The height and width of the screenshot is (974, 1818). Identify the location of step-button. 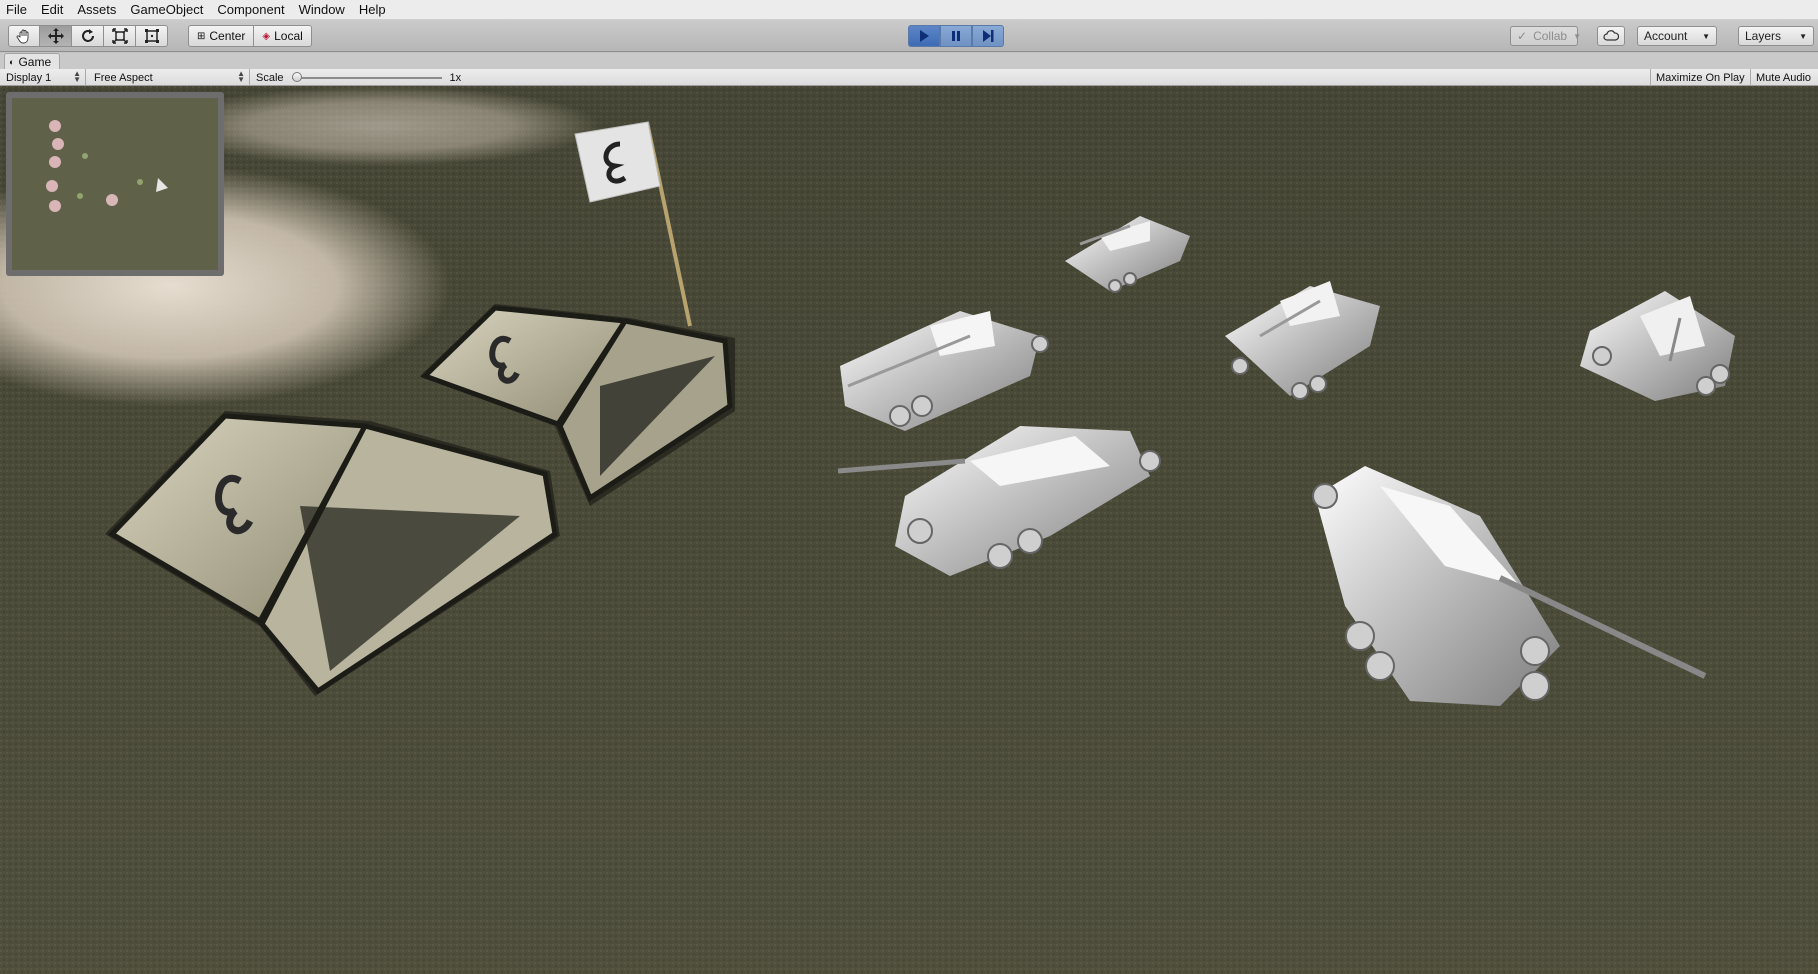
(988, 36).